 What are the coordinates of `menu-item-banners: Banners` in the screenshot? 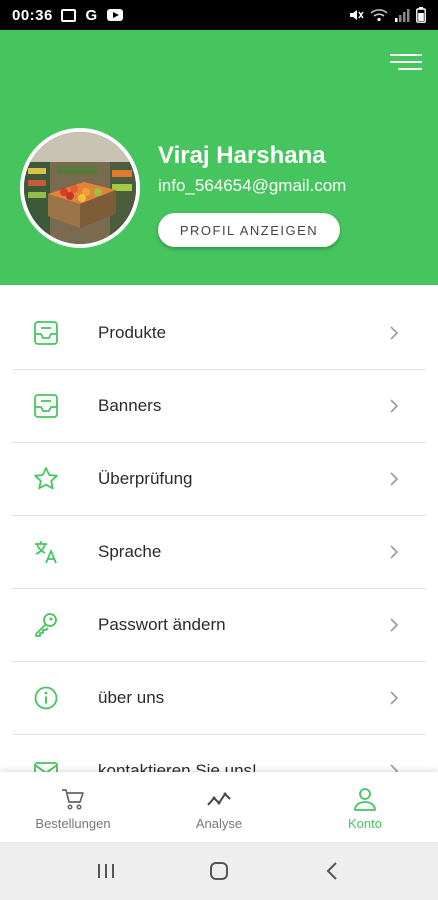 It's located at (219, 406).